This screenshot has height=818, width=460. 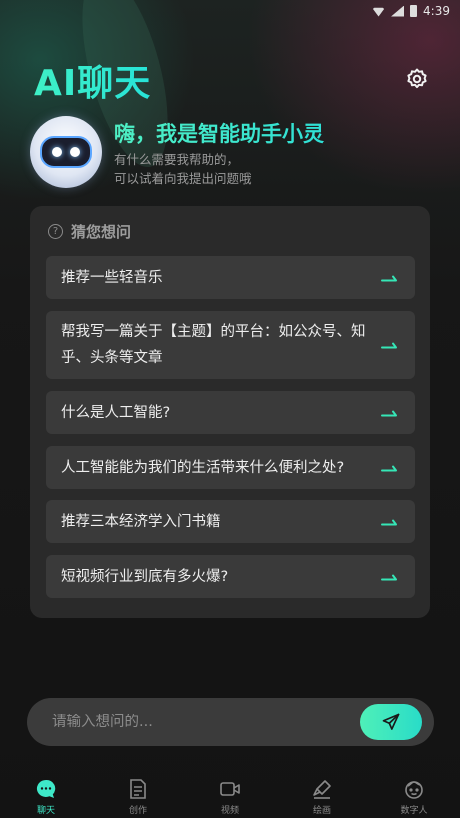 I want to click on greeting-text: 嗨，我是智能助手小灵, so click(x=219, y=133).